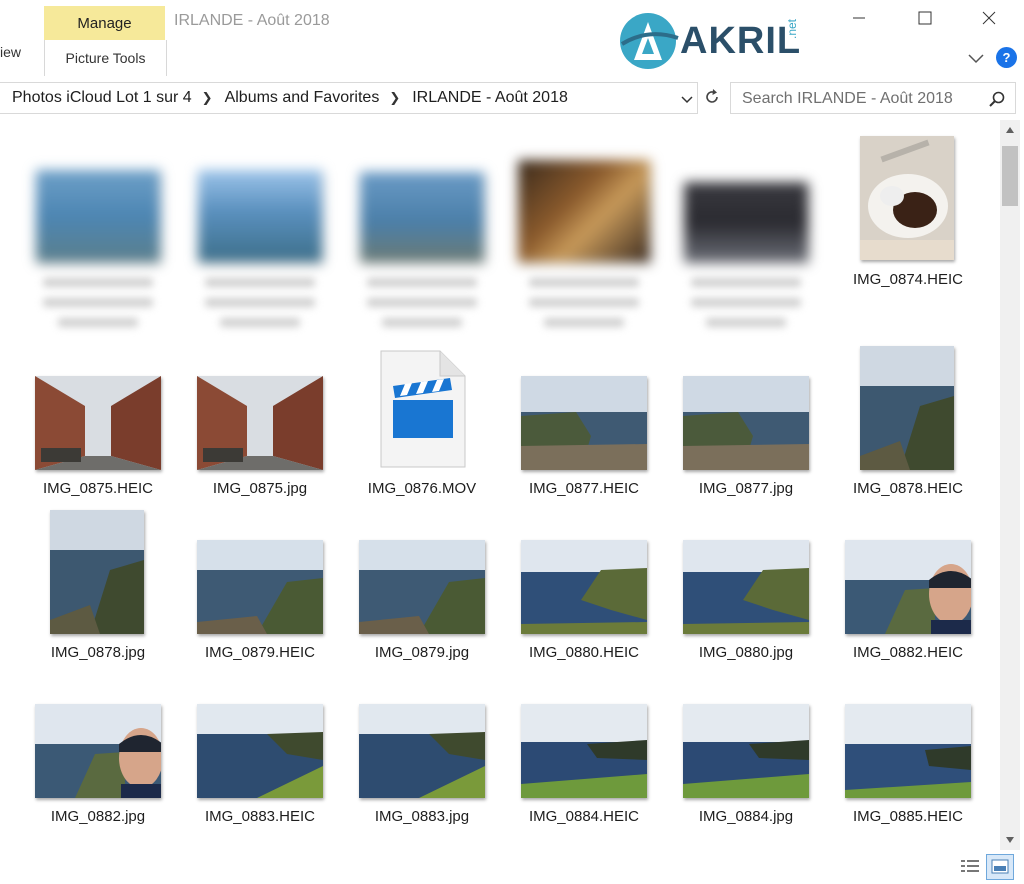 The height and width of the screenshot is (884, 1024). What do you see at coordinates (746, 652) in the screenshot?
I see `file-name: IMG_0880.jpg` at bounding box center [746, 652].